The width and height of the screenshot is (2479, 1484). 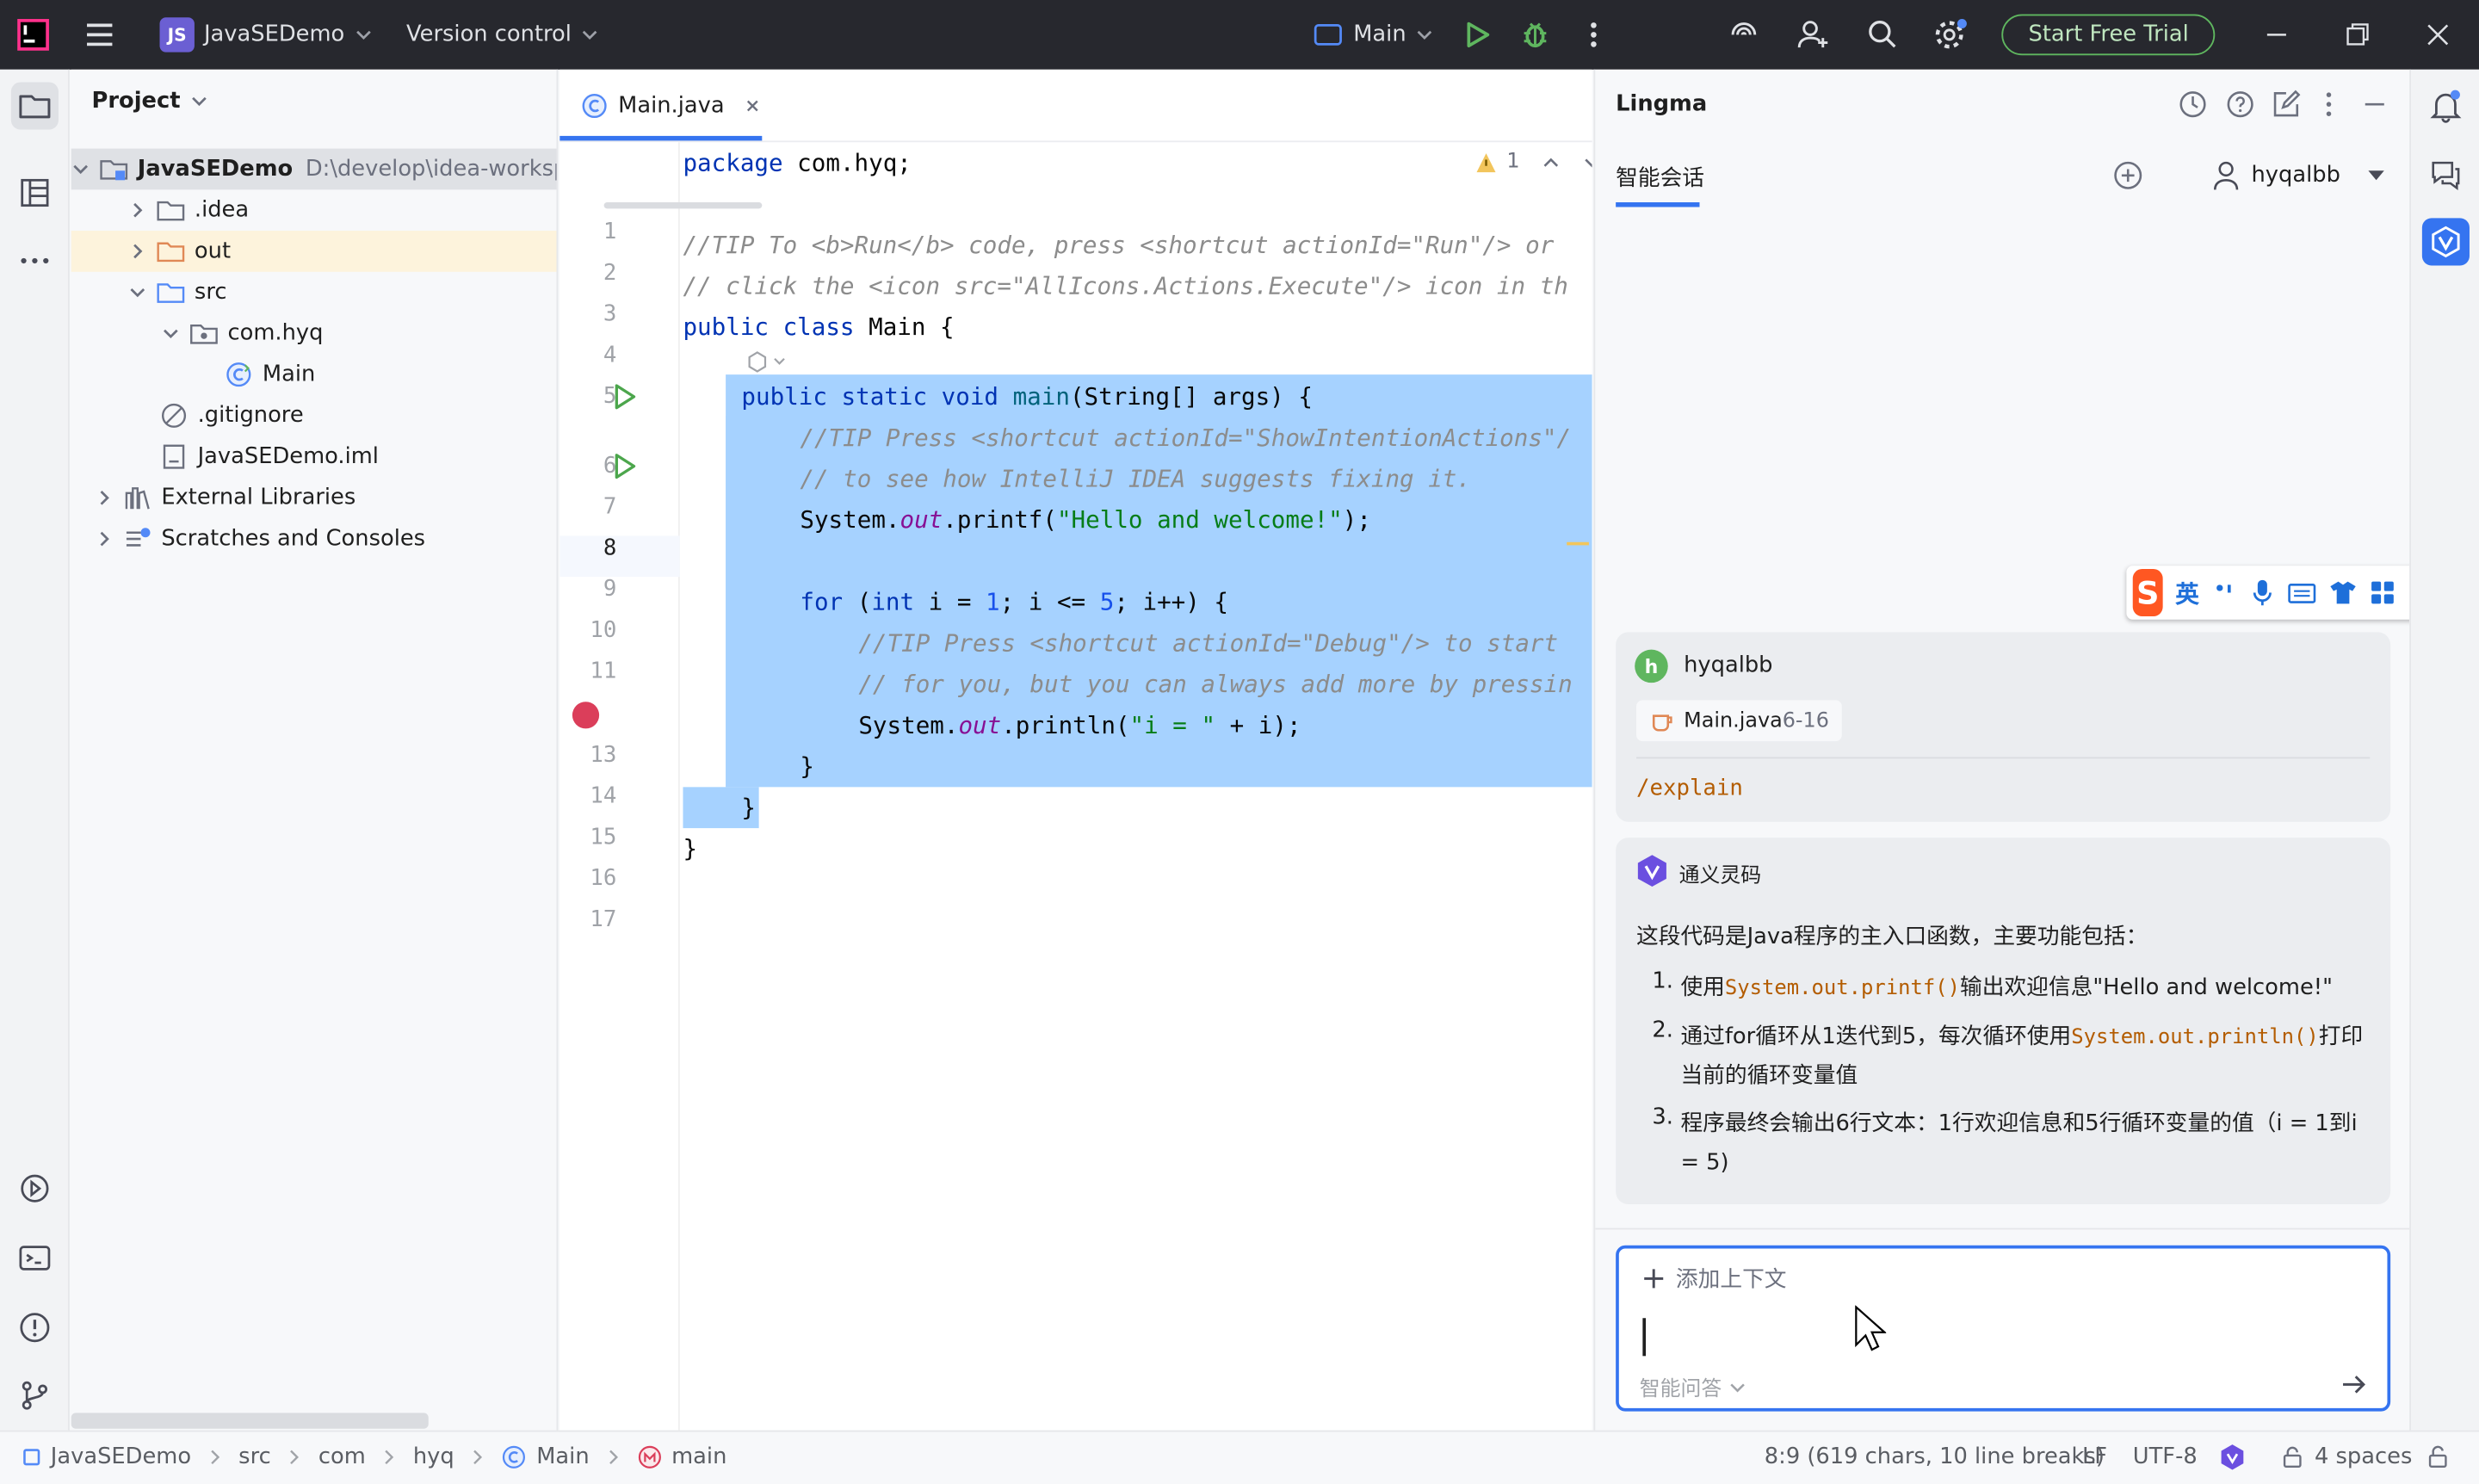 I want to click on breadcrumb-item: com, so click(x=342, y=1456).